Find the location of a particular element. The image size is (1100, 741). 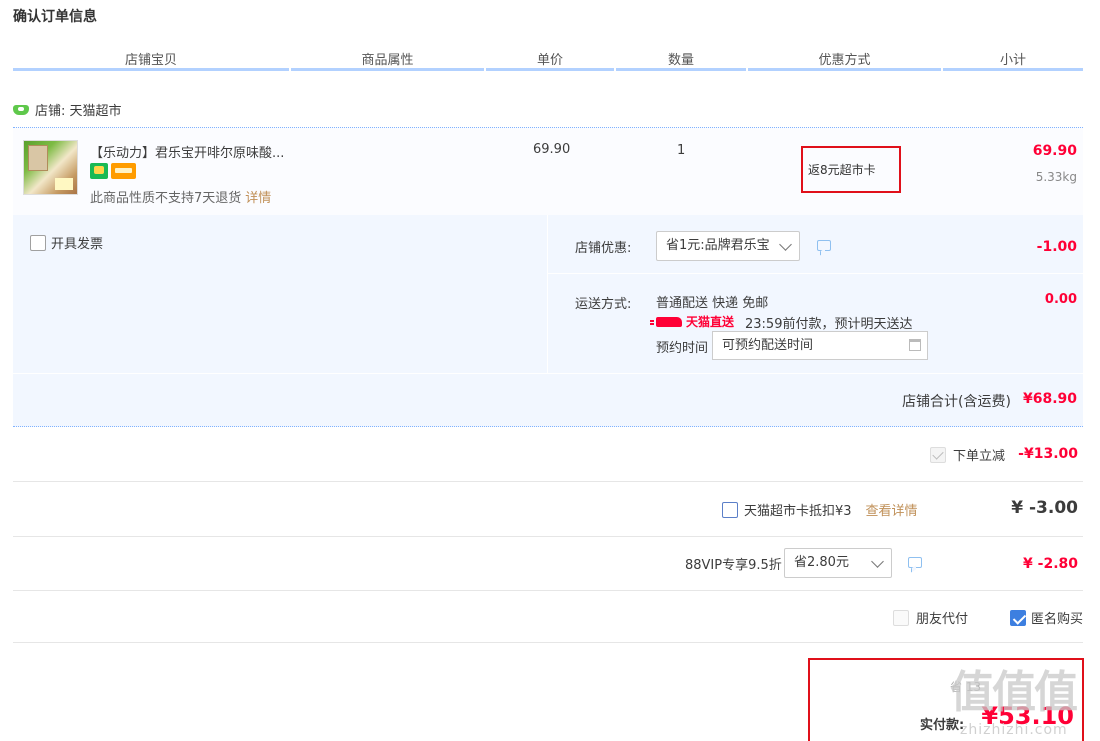

product-box-image is located at coordinates (38, 158).